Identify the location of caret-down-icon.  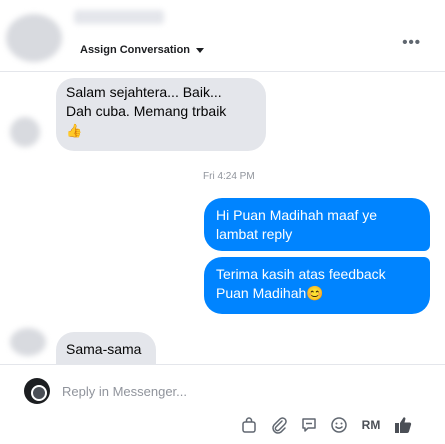
(200, 50).